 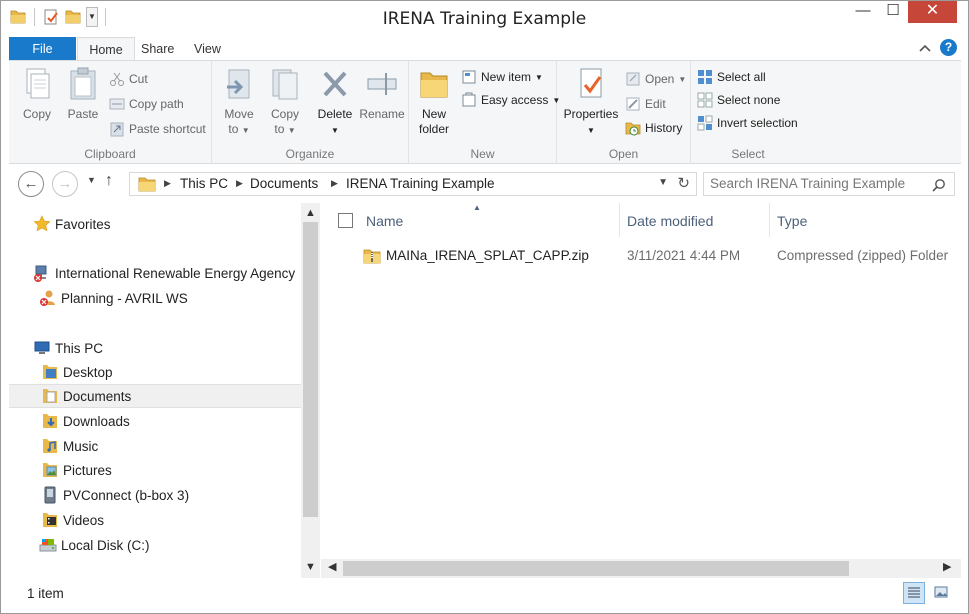 What do you see at coordinates (947, 566) in the screenshot?
I see `scroll-right-arrow-icon: ▶` at bounding box center [947, 566].